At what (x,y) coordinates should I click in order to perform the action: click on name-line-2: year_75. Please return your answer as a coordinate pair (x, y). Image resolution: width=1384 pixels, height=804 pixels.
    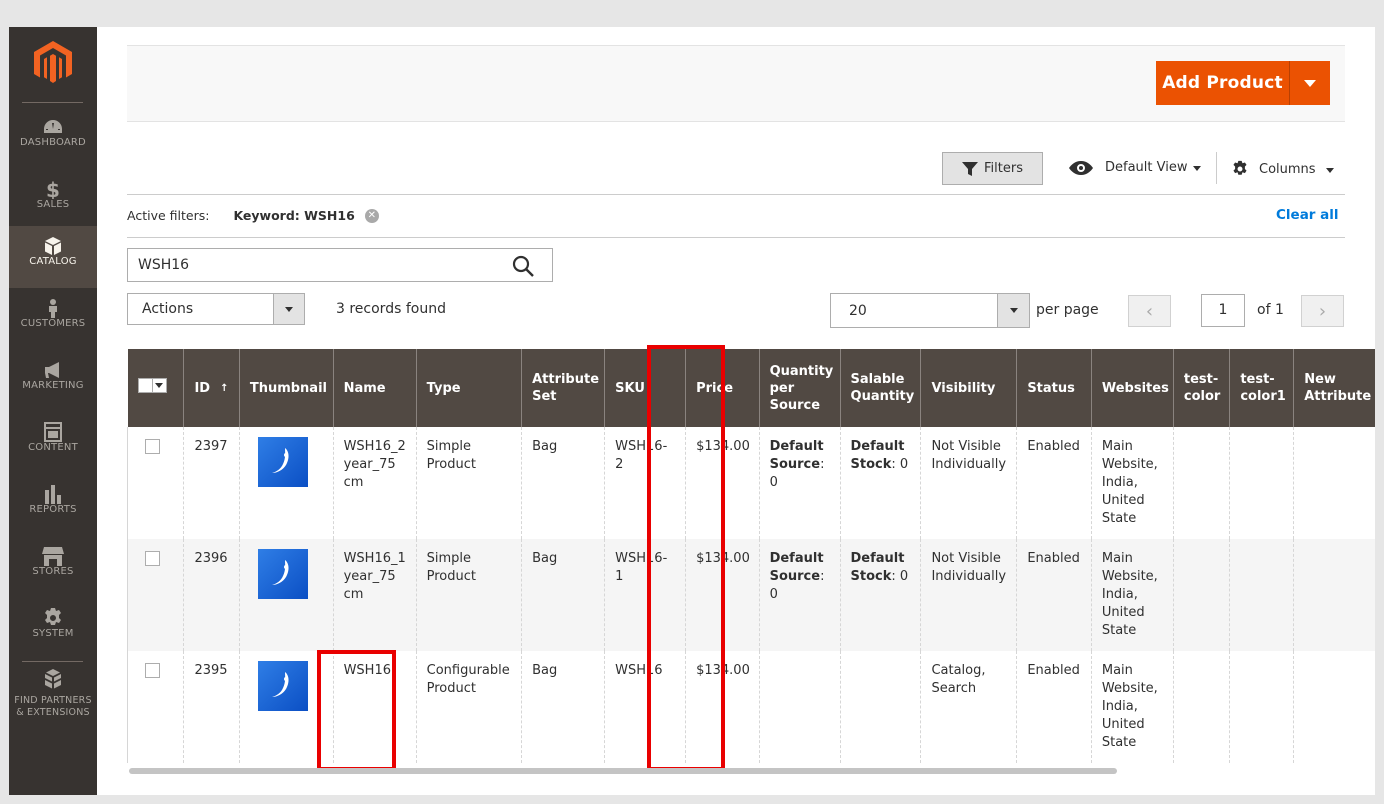
    Looking at the image, I should click on (369, 576).